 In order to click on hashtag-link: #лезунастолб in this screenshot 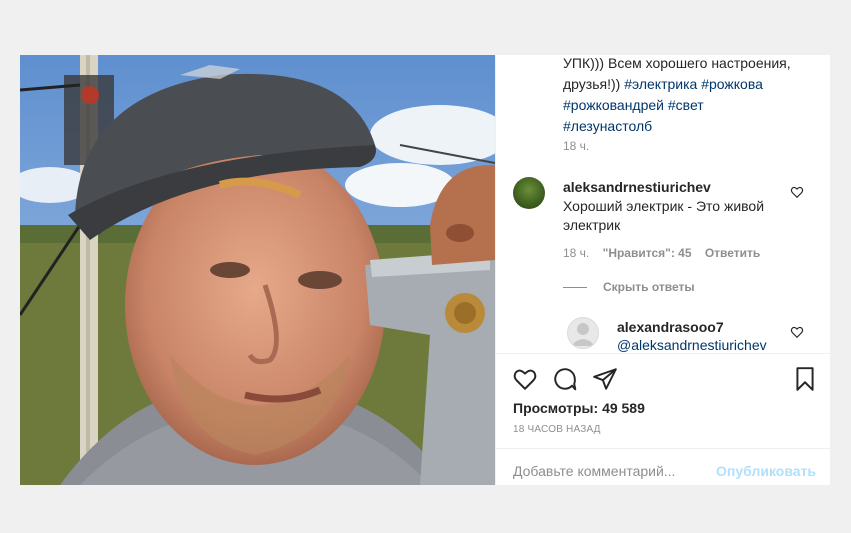, I will do `click(607, 126)`.